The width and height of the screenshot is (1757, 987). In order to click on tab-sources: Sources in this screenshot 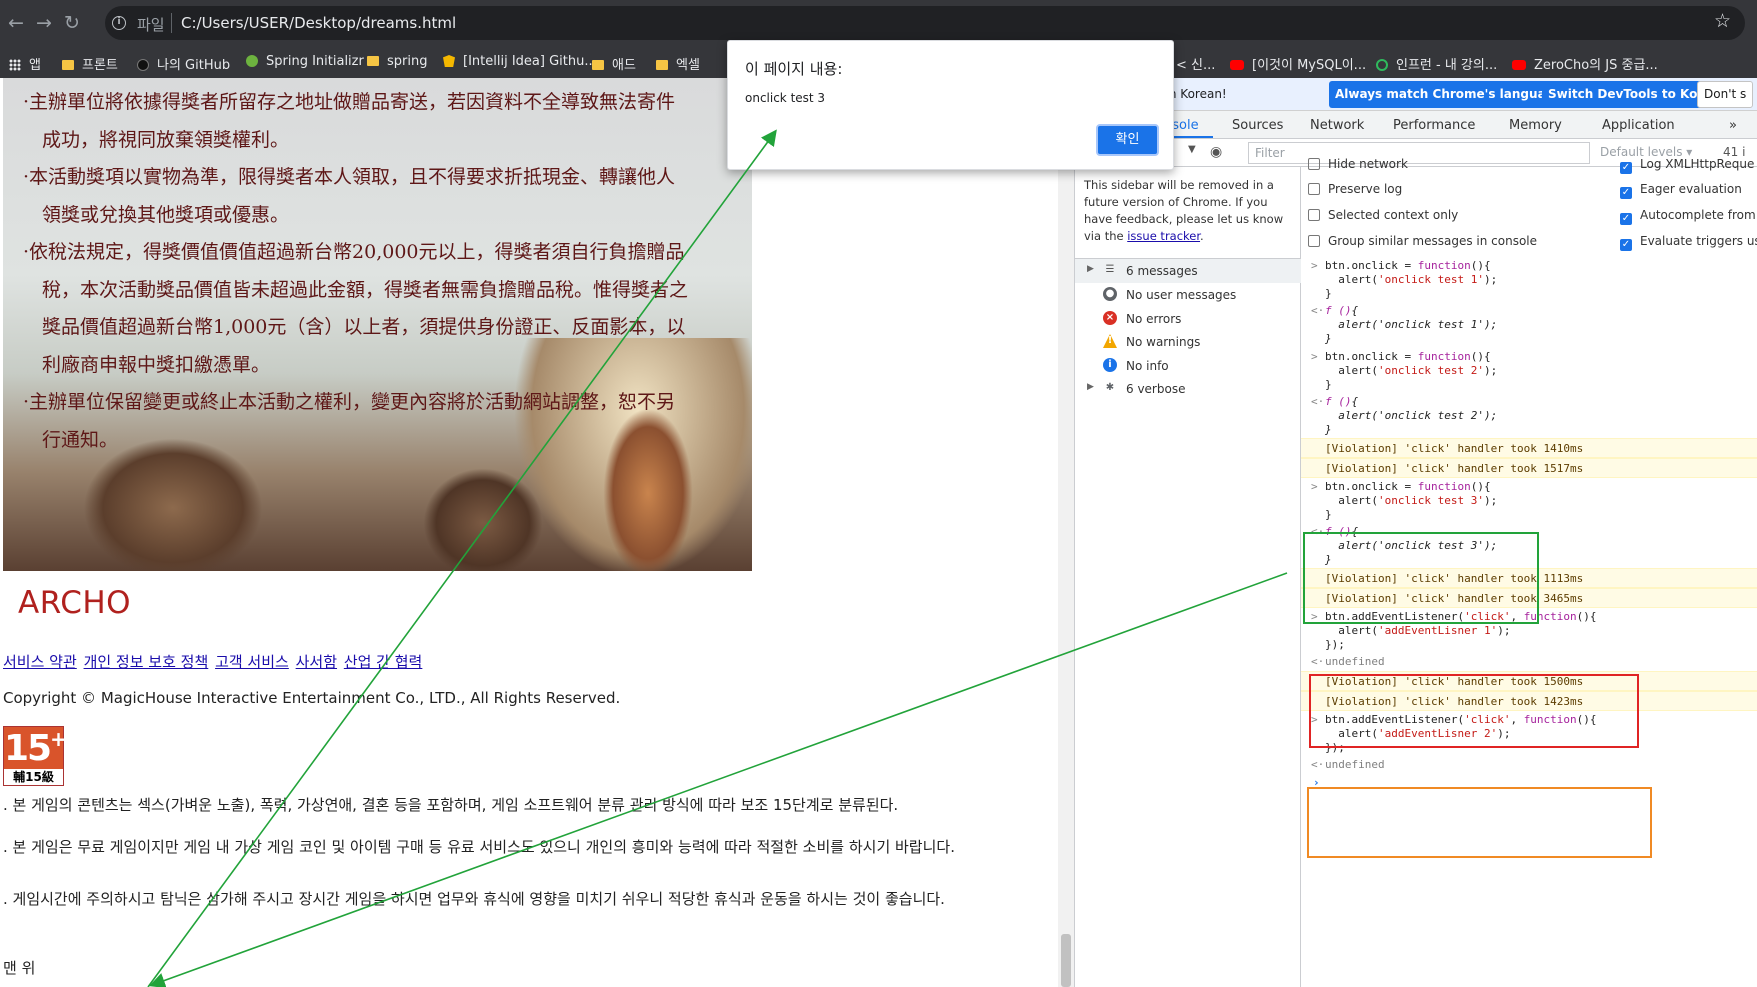, I will do `click(1257, 125)`.